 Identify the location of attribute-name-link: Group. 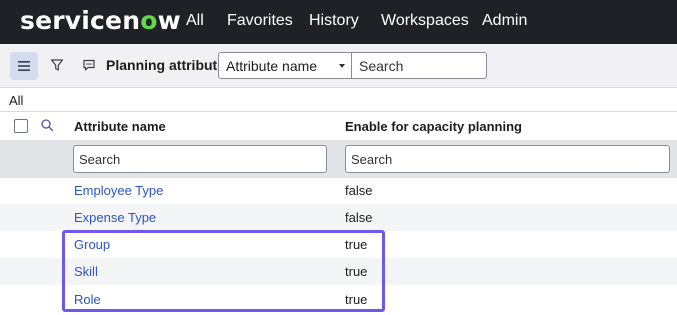
(92, 244).